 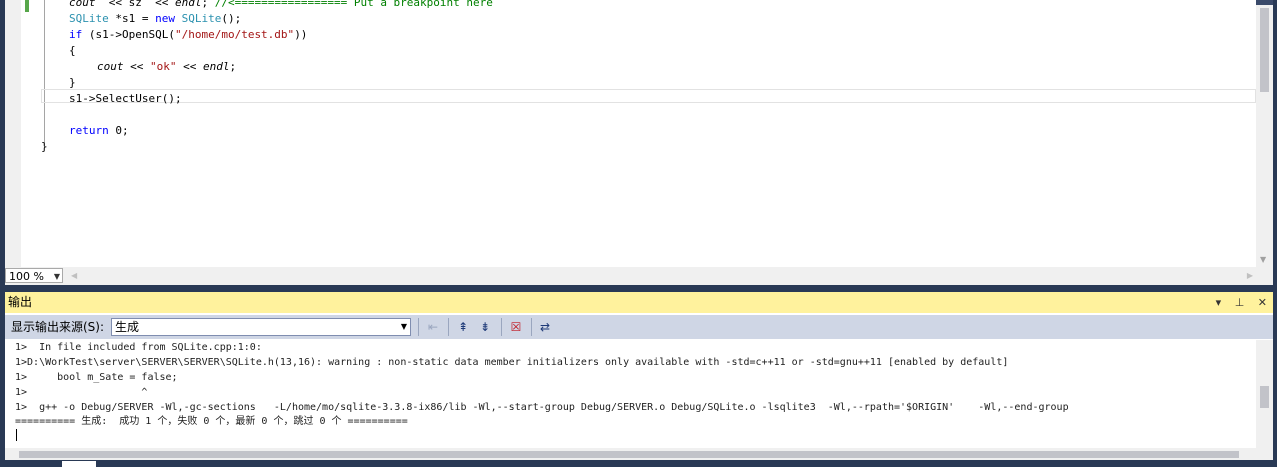 I want to click on code-line: s1->SelectUser();, so click(x=125, y=99).